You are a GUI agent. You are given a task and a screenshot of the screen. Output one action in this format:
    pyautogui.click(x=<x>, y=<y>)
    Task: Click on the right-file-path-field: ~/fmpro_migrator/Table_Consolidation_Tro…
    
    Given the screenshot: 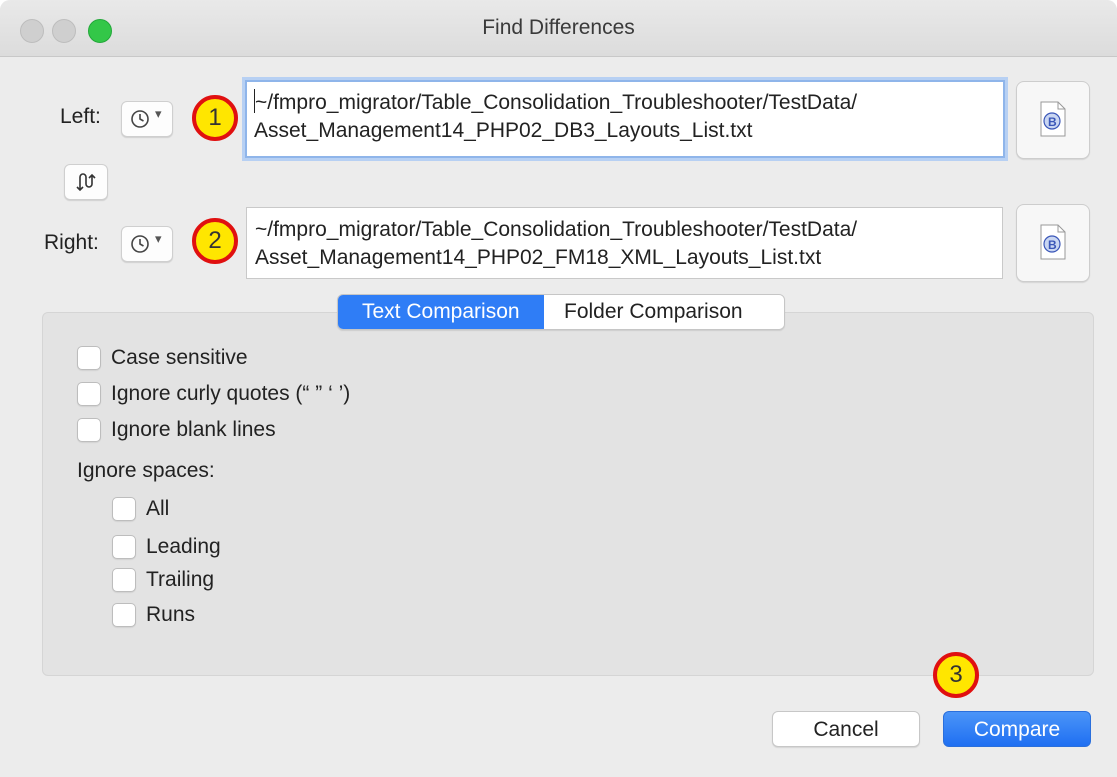 What is the action you would take?
    pyautogui.click(x=624, y=243)
    